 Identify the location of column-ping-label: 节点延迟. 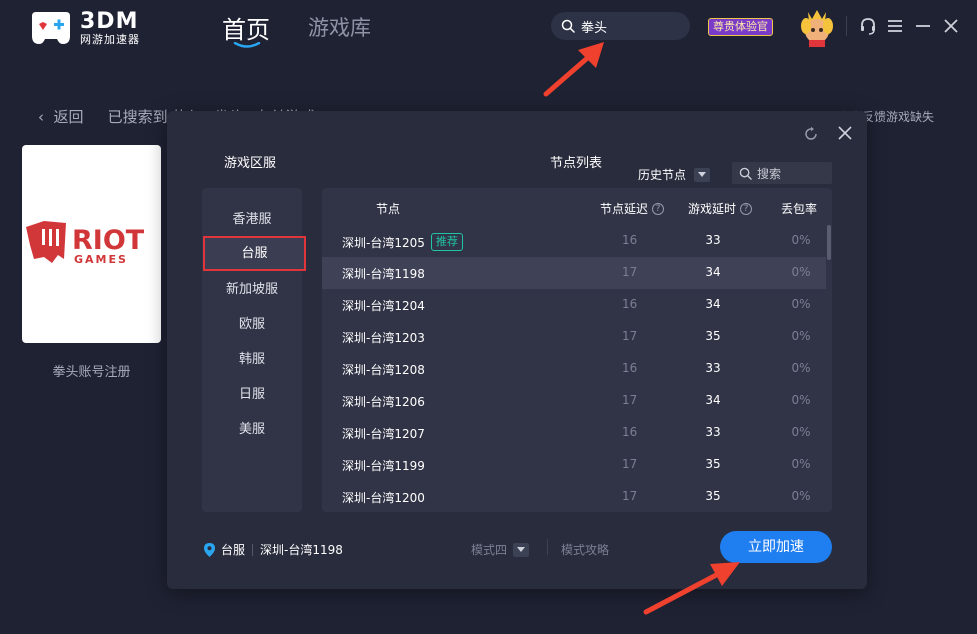
(624, 209).